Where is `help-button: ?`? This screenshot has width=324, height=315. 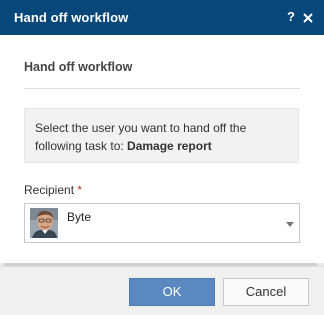 help-button: ? is located at coordinates (291, 17).